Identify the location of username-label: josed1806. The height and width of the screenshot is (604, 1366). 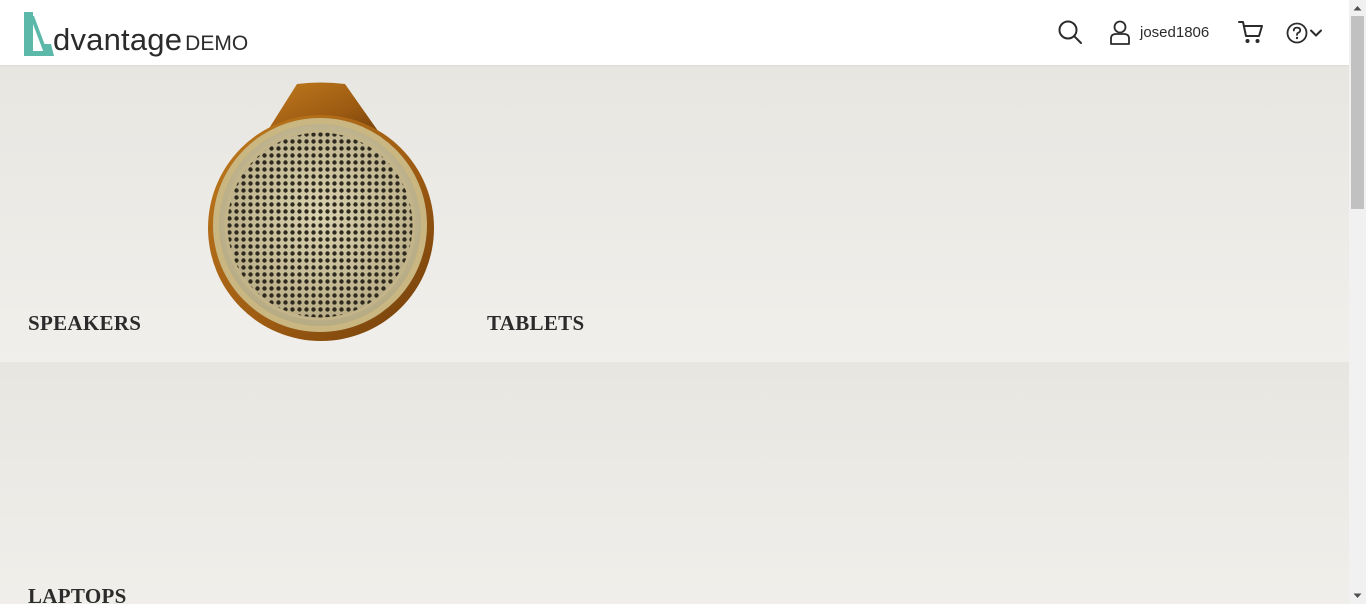
(1175, 32).